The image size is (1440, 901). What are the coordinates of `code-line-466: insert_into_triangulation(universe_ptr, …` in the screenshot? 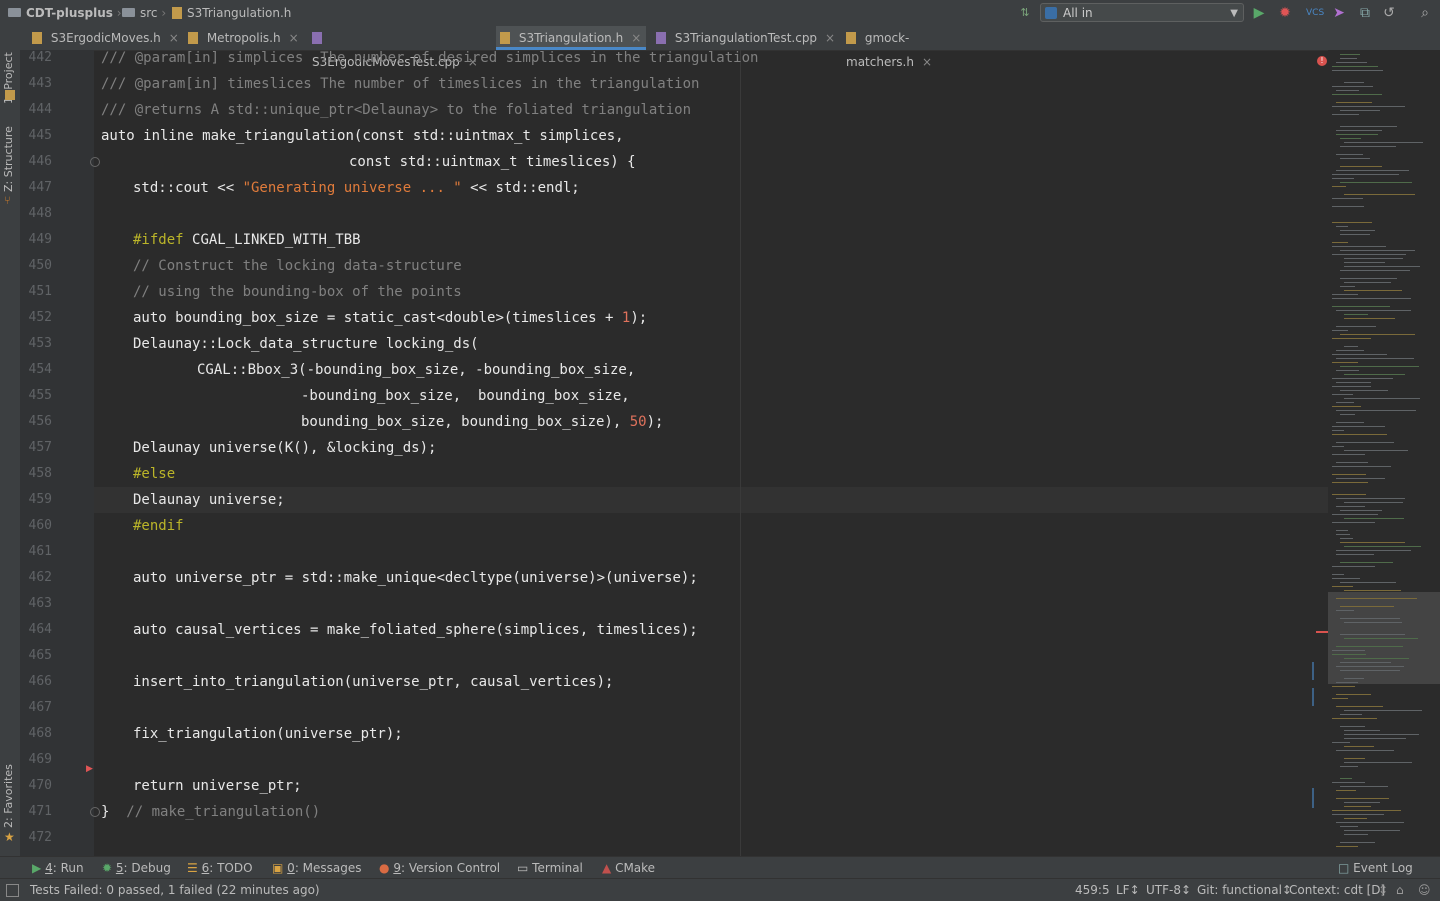 It's located at (373, 682).